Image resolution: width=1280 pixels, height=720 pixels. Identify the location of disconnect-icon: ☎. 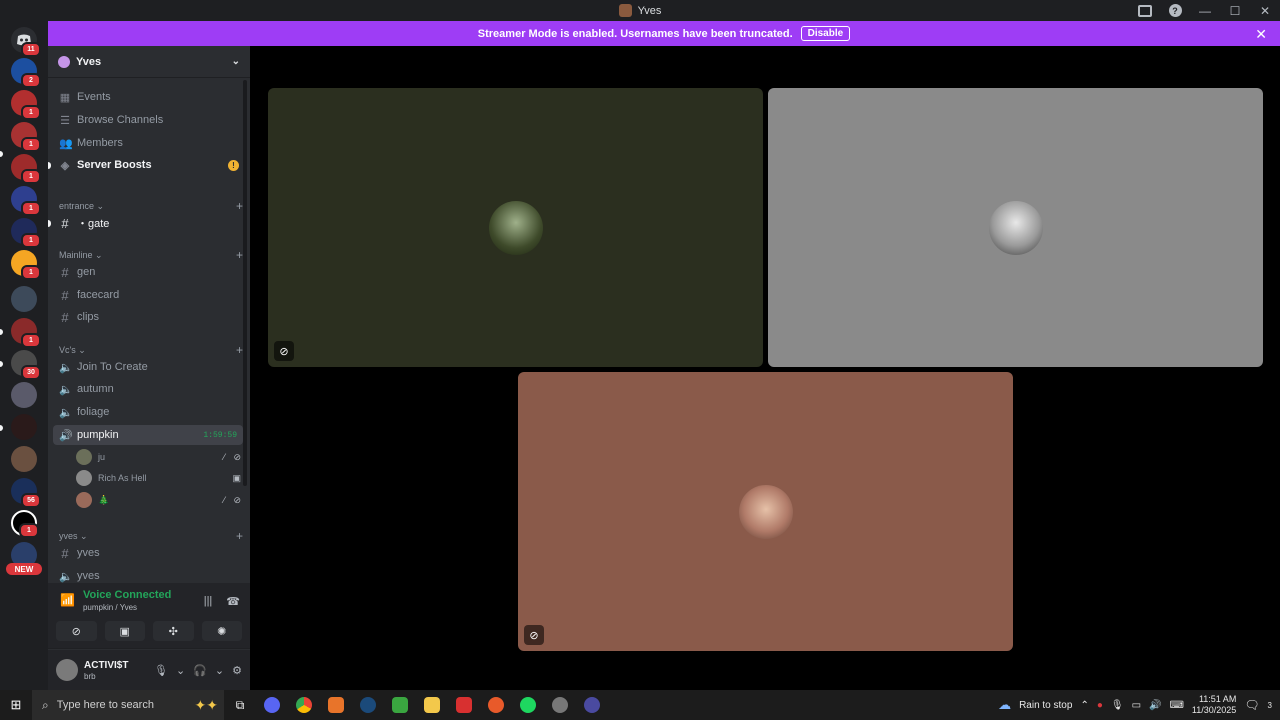
(233, 601).